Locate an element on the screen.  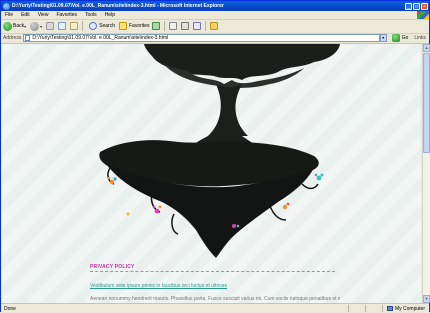
scroll-up-icon: ▲ is located at coordinates (426, 48).